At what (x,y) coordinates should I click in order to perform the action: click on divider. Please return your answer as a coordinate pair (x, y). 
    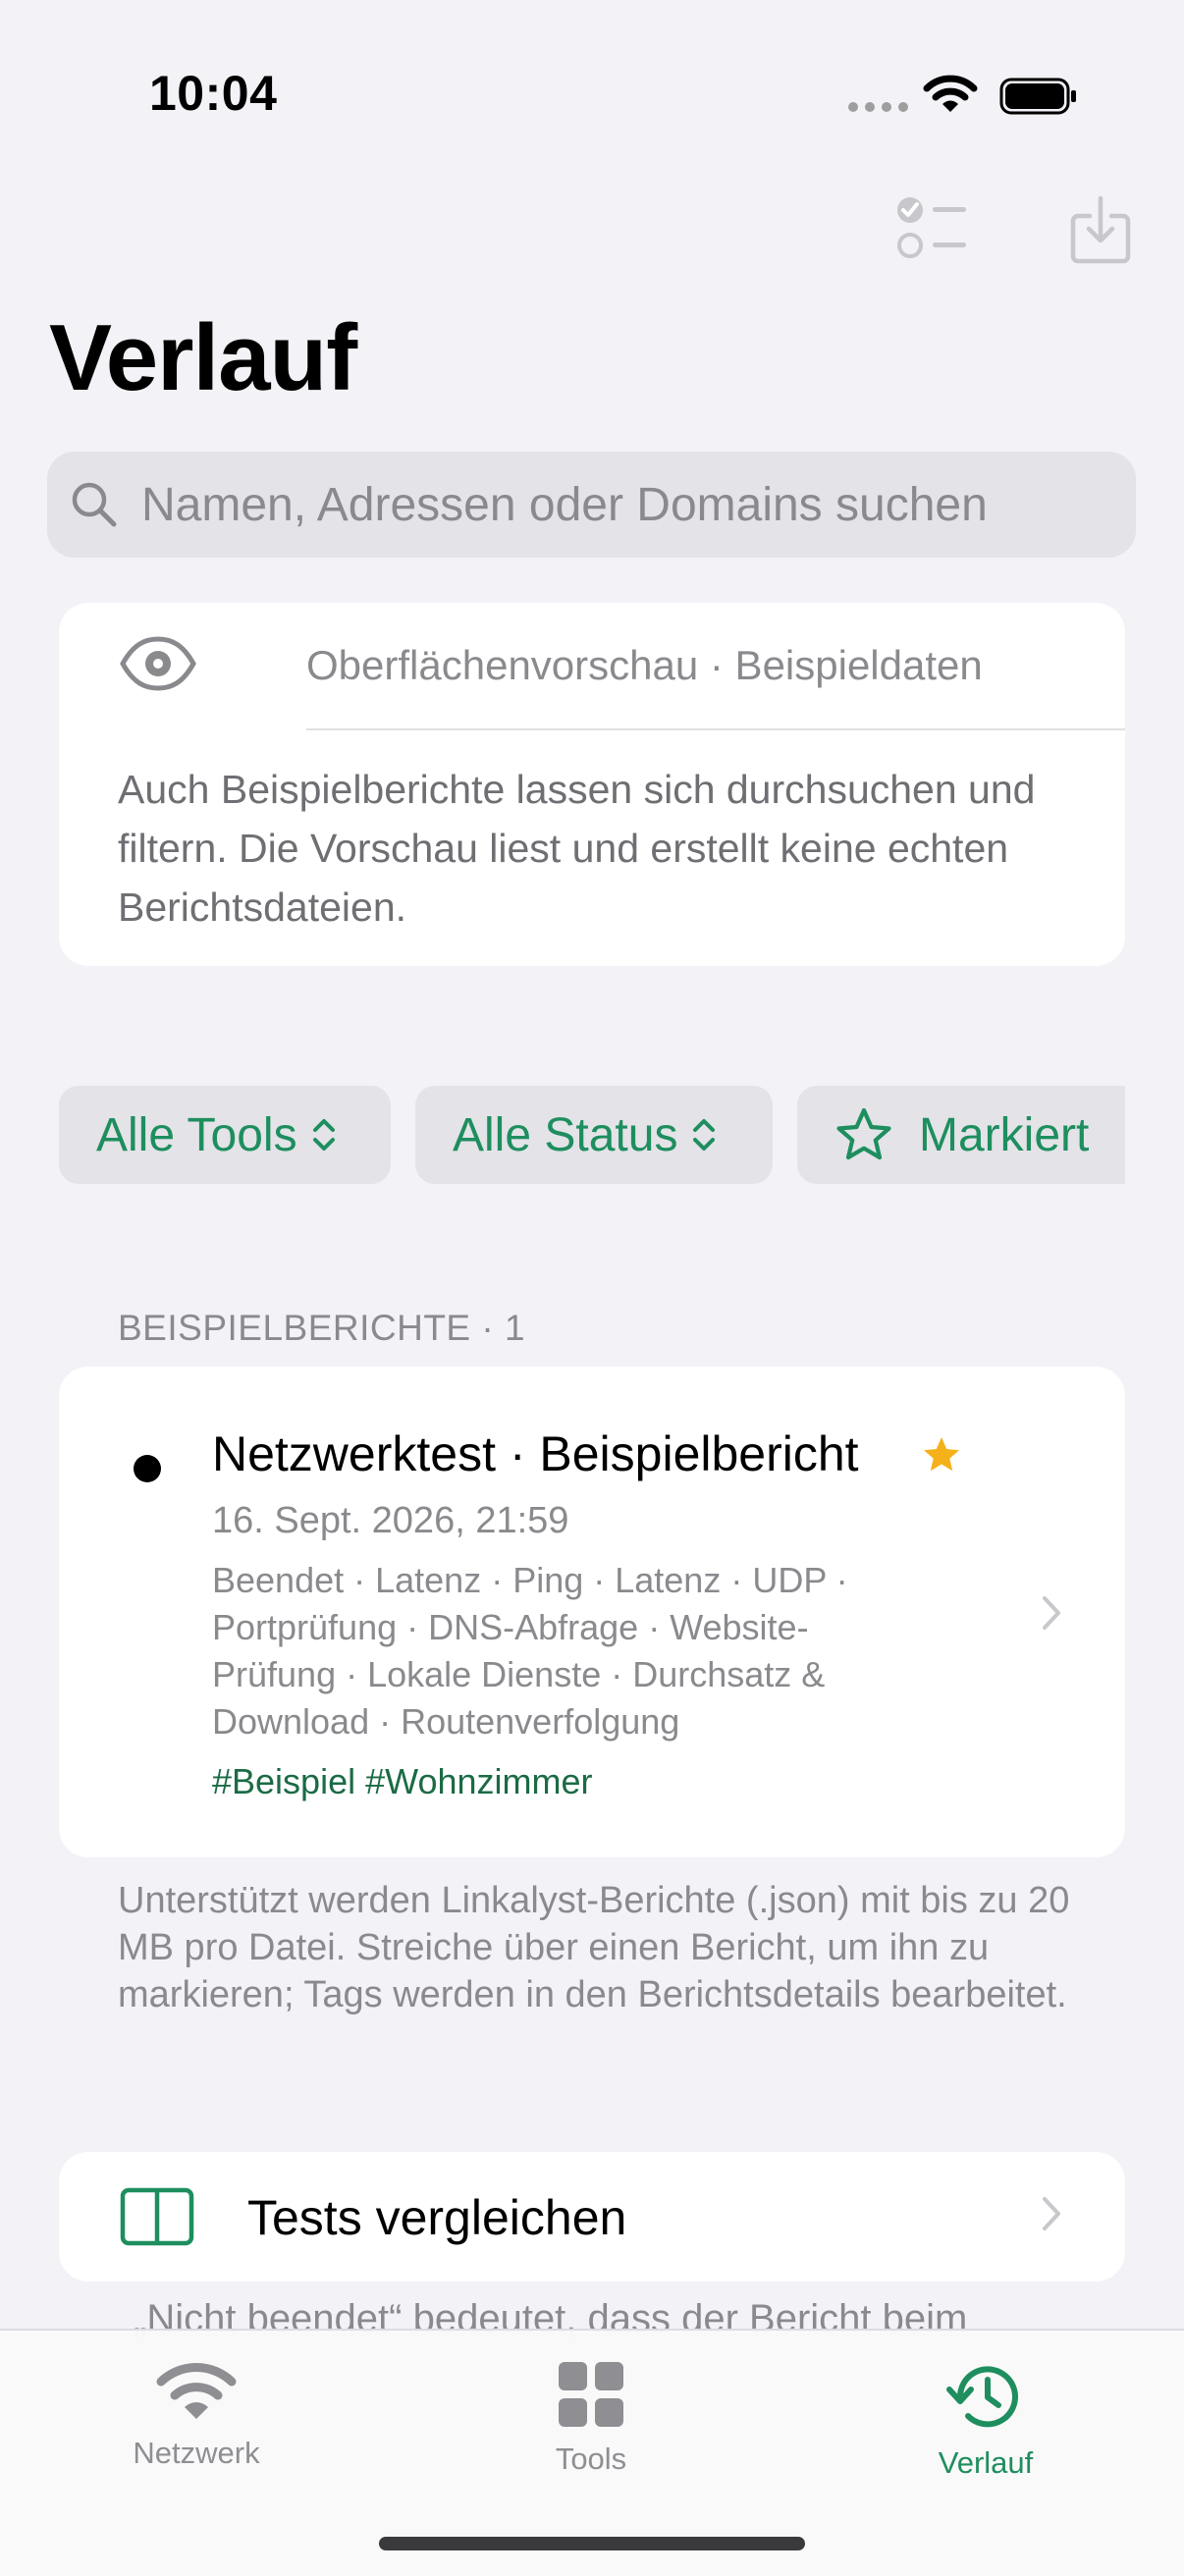
    Looking at the image, I should click on (715, 729).